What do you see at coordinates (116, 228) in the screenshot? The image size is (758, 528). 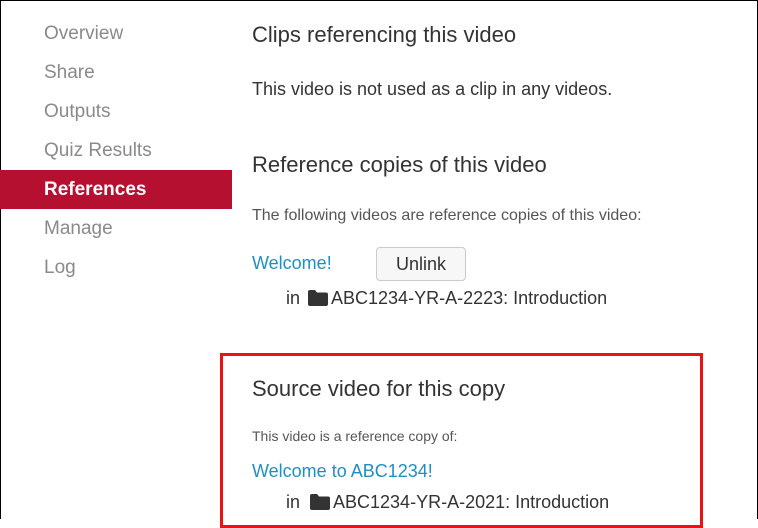 I see `sidebar-item-manage: Manage` at bounding box center [116, 228].